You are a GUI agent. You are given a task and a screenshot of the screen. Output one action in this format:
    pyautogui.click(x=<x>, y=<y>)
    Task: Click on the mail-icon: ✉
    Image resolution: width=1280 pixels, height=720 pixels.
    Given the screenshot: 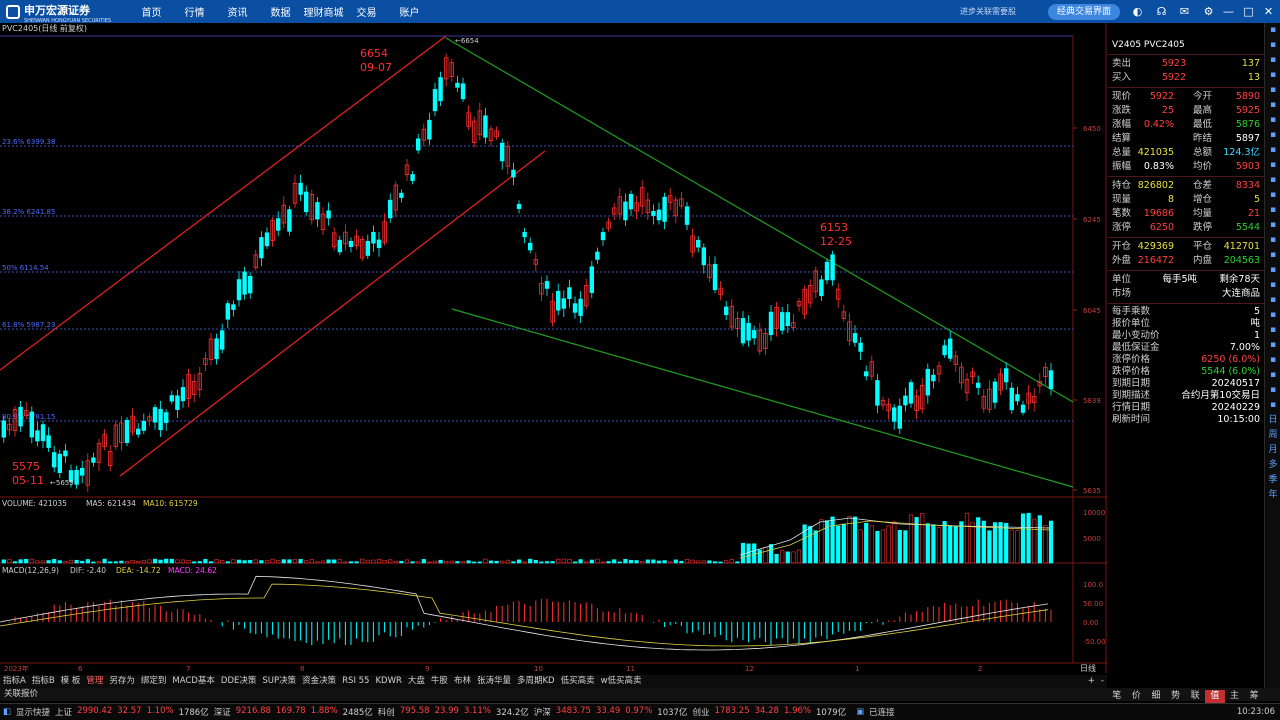 What is the action you would take?
    pyautogui.click(x=1184, y=11)
    